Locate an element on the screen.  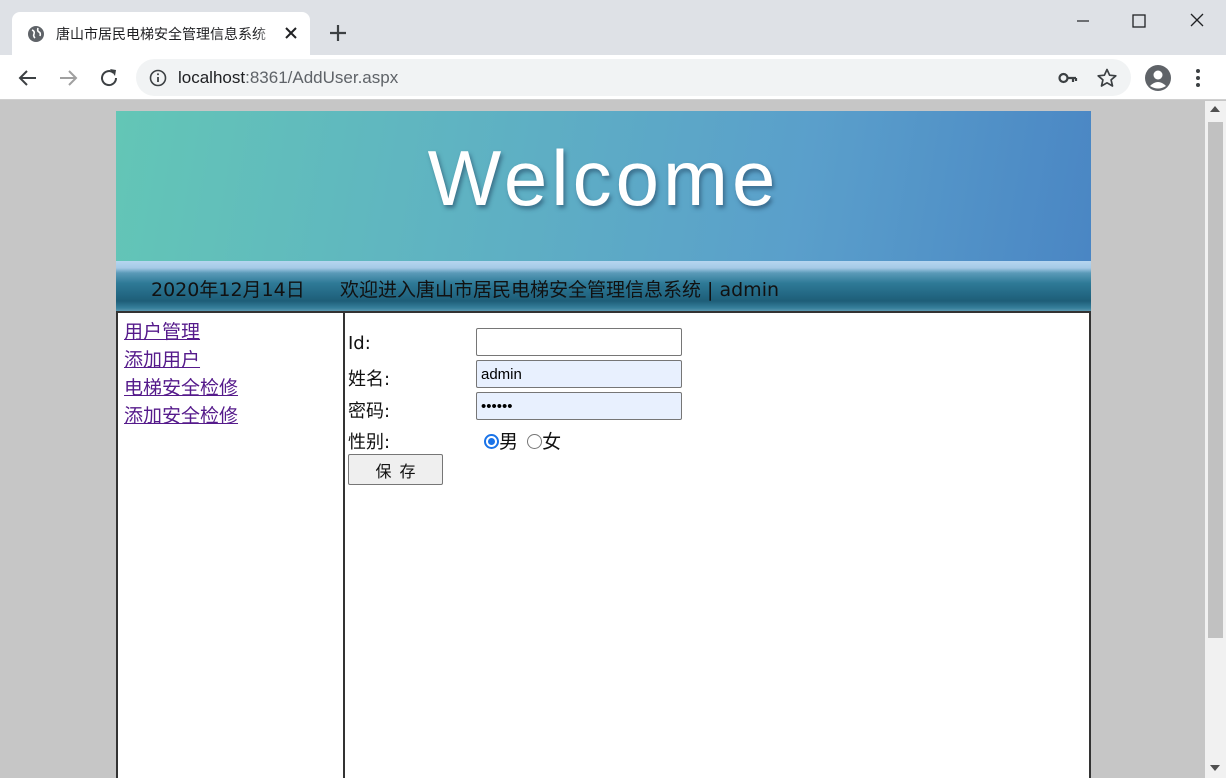
profile-avatar-icon is located at coordinates (1158, 78).